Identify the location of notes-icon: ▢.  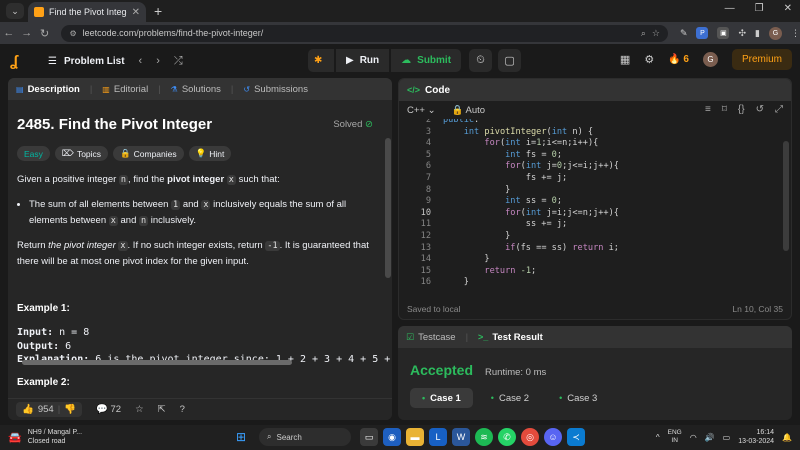
(510, 60).